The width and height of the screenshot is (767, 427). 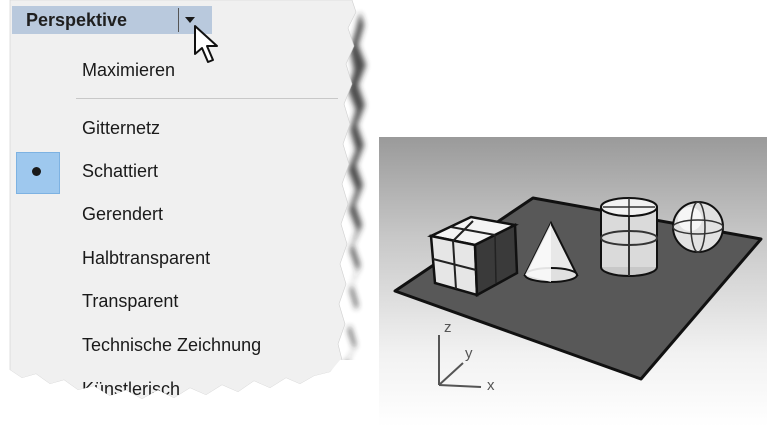 I want to click on mouse-cursor-icon, so click(x=206, y=44).